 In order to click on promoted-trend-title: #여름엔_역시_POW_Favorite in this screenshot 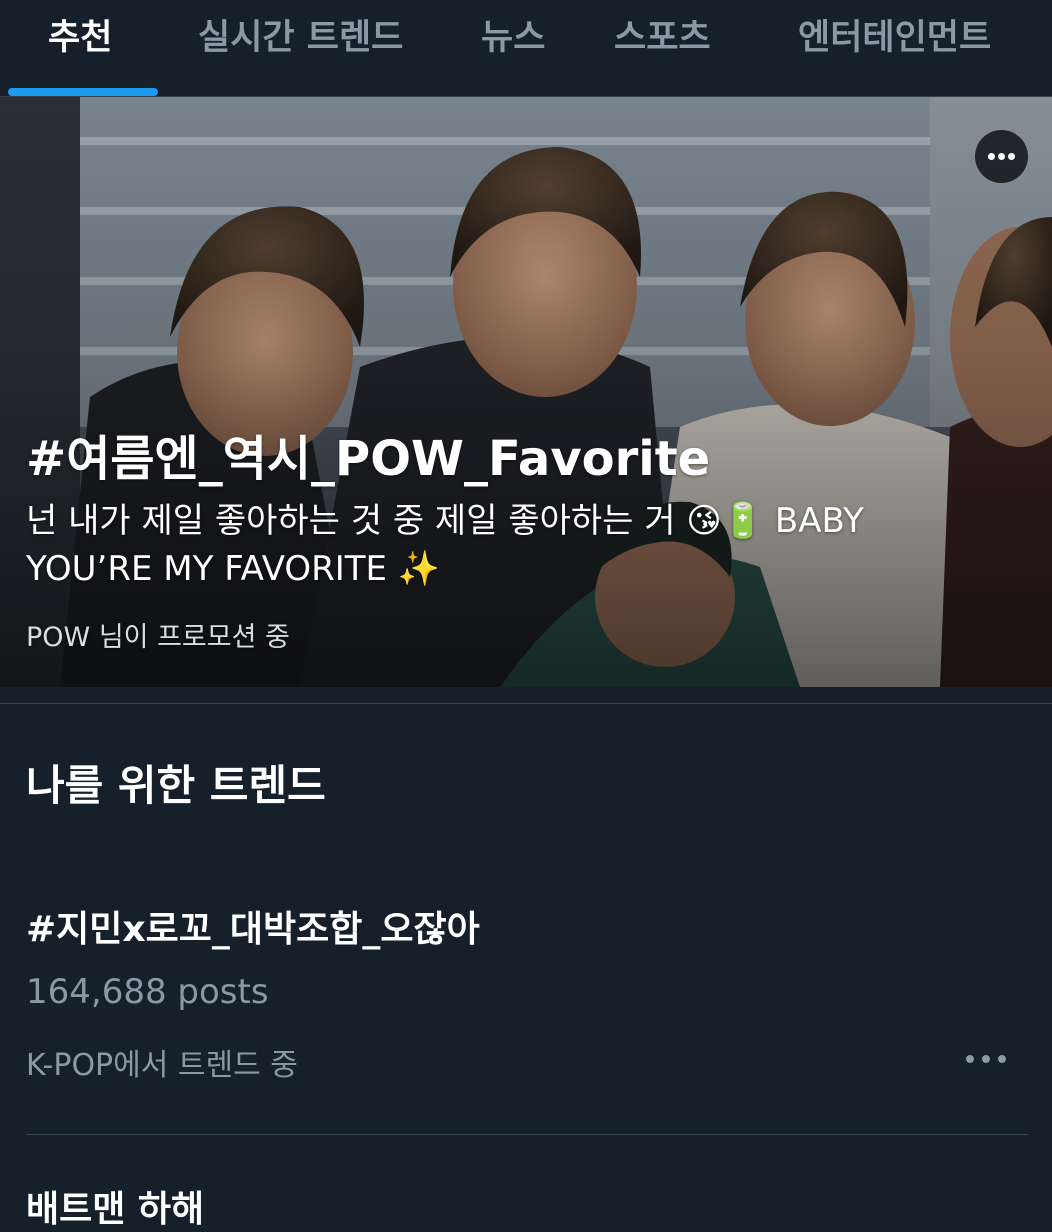, I will do `click(368, 459)`.